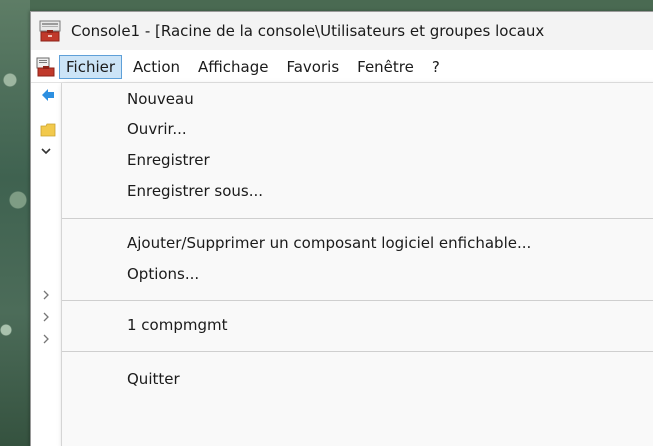 This screenshot has height=446, width=653. I want to click on menu-item-enregistrer: Enregistrer, so click(168, 160).